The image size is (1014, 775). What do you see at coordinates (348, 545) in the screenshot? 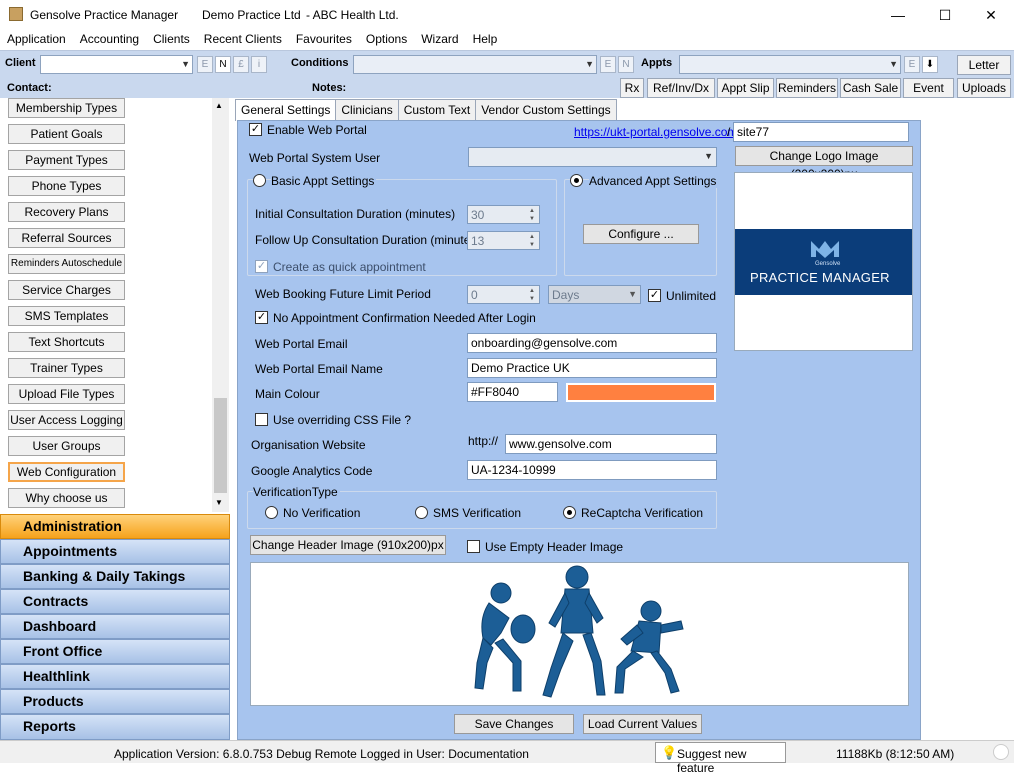
I see `change-header-button: Change Header Image (910x200)px` at bounding box center [348, 545].